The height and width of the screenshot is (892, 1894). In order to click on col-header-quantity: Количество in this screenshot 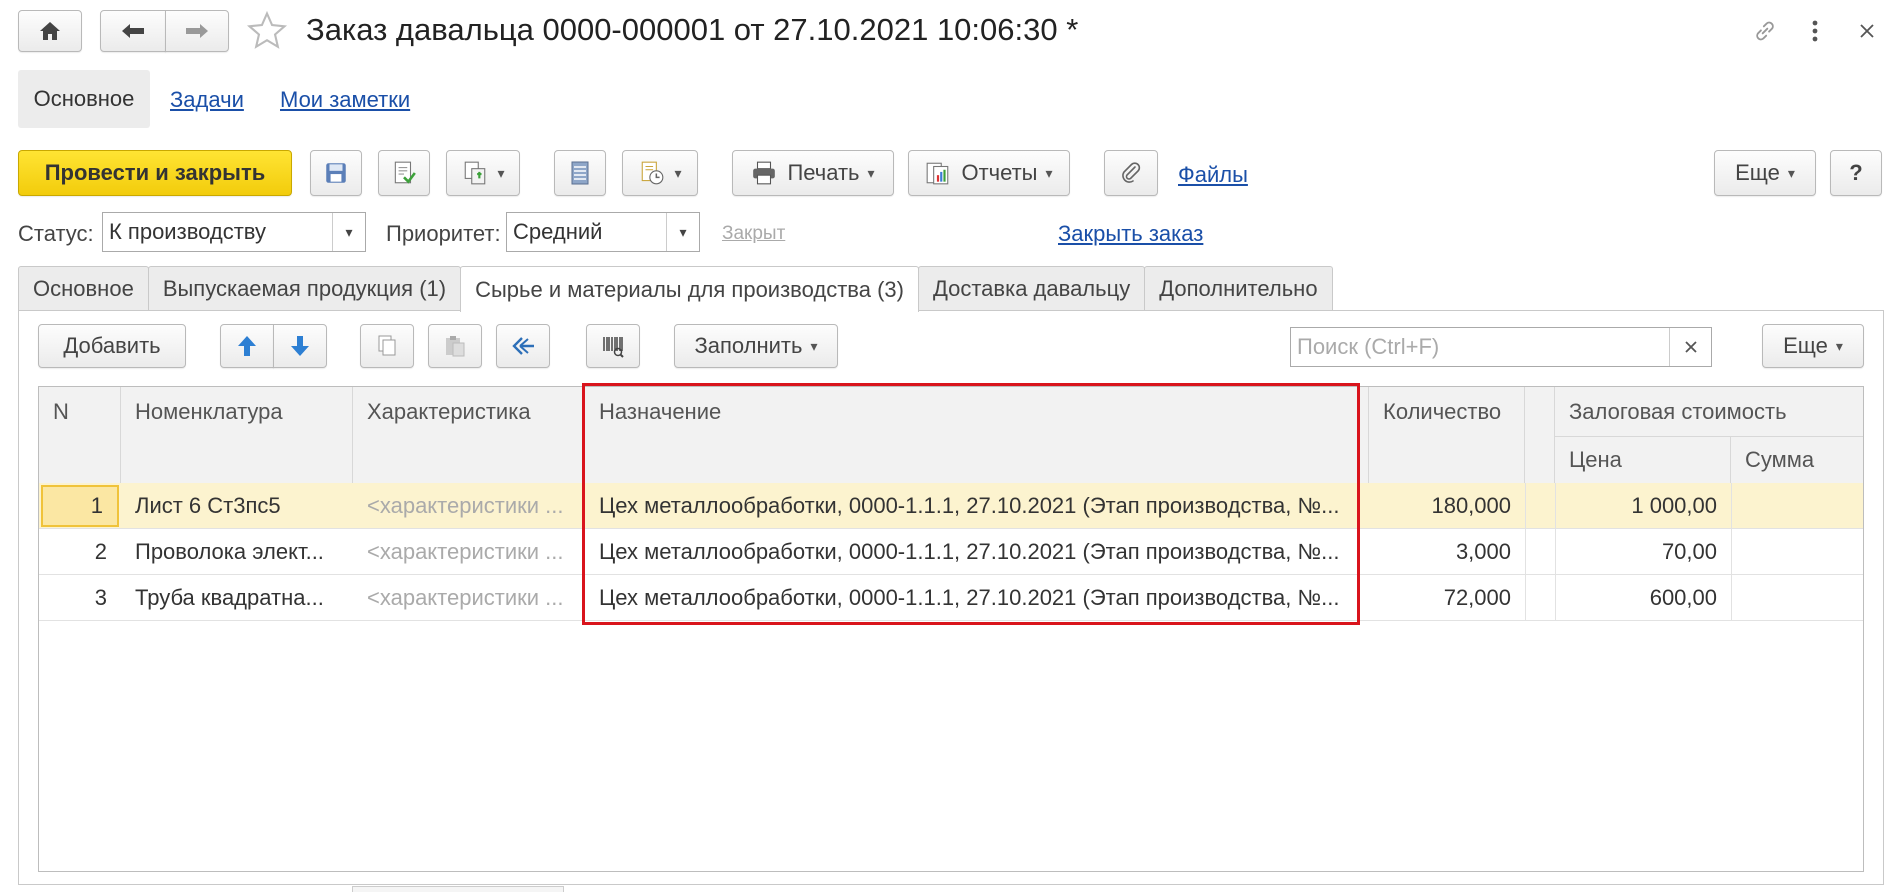, I will do `click(1447, 435)`.